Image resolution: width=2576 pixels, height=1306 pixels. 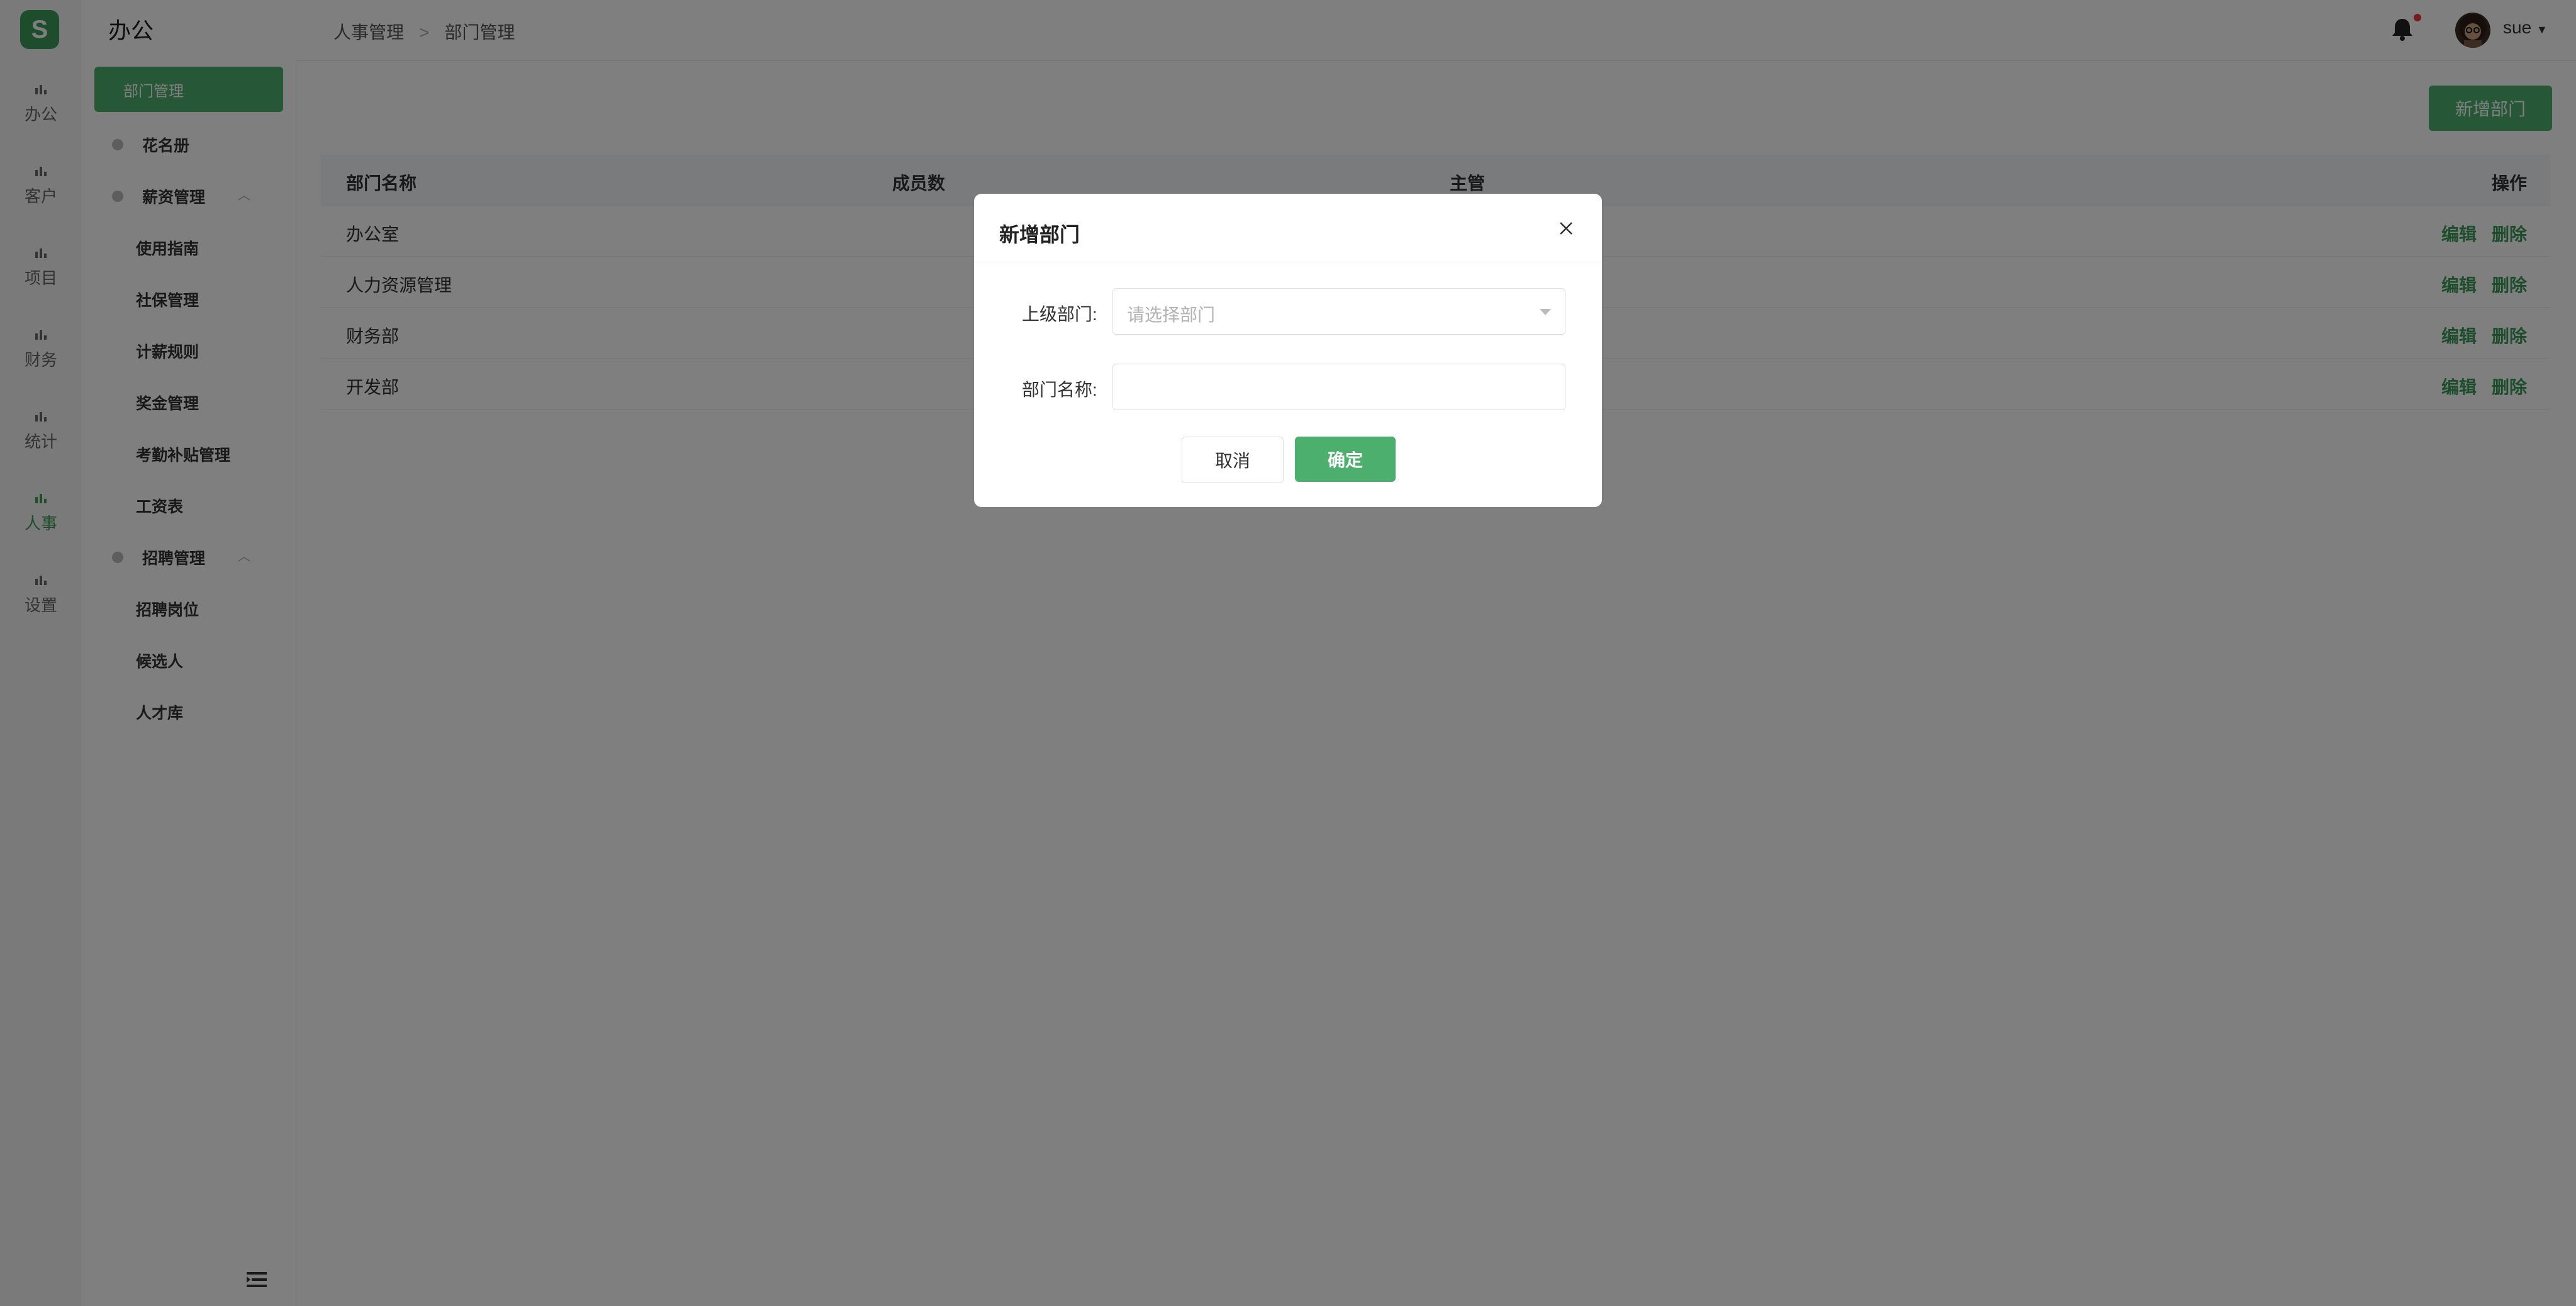 I want to click on department-name-input, so click(x=1338, y=387).